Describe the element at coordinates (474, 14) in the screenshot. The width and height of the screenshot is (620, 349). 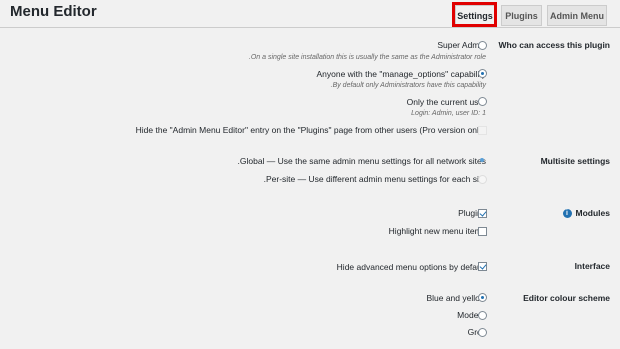
I see `highlight-box` at that location.